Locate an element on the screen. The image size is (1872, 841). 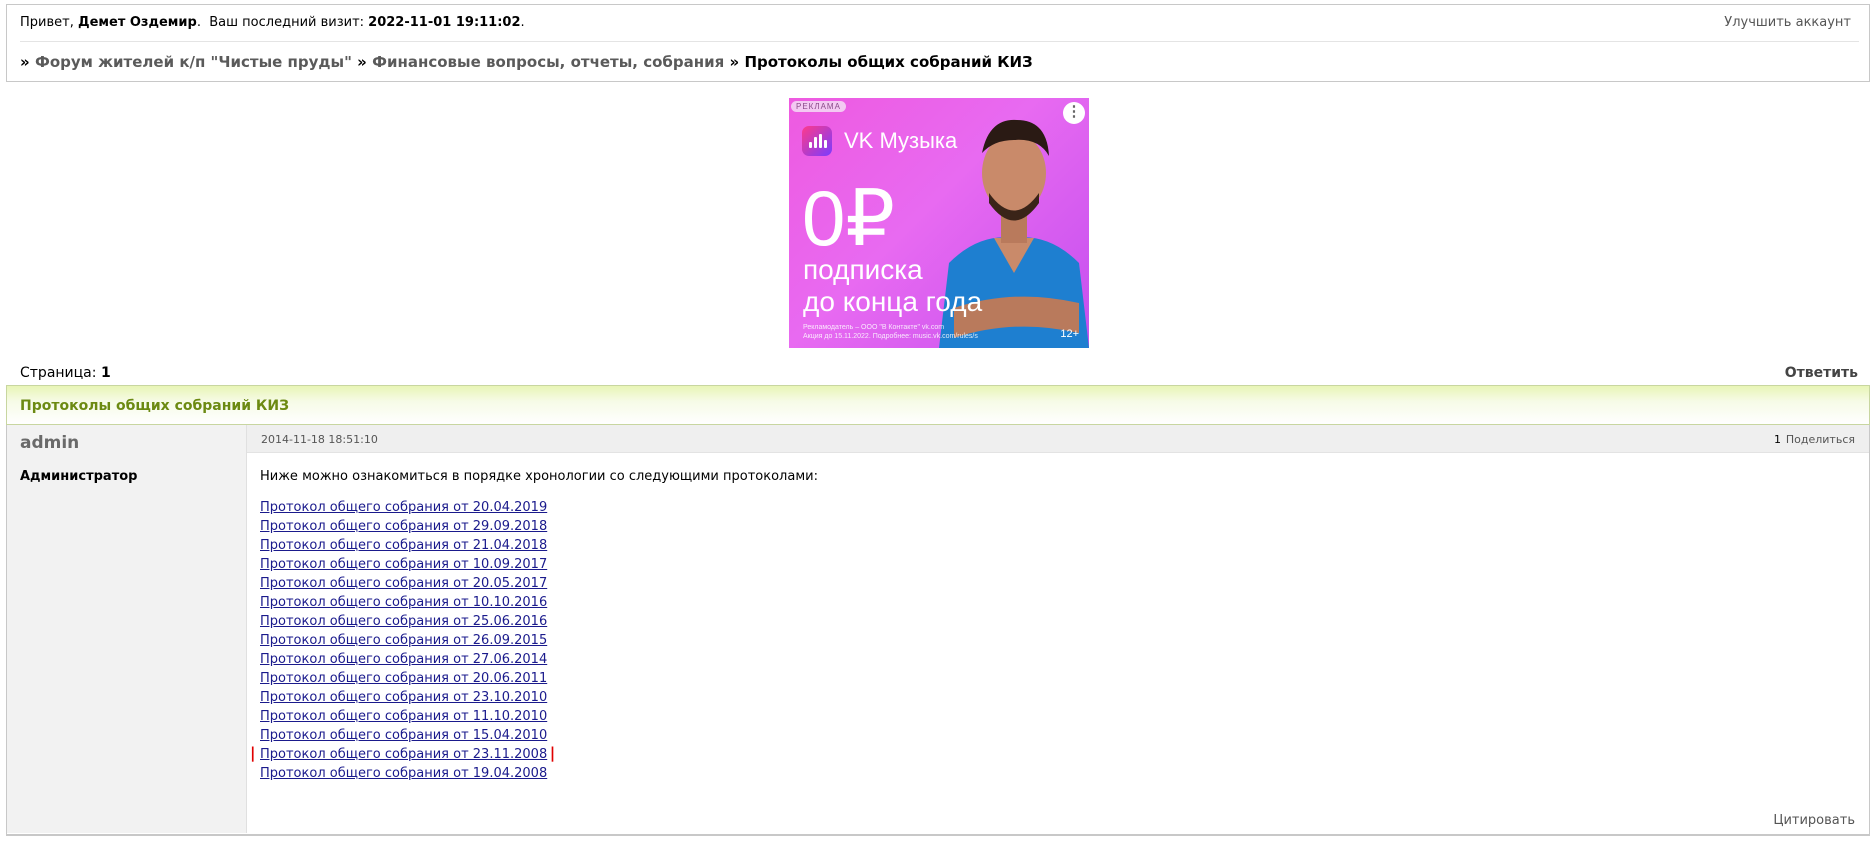
protocol-link: Протокол общего собрания от 27.06.2014 is located at coordinates (403, 659).